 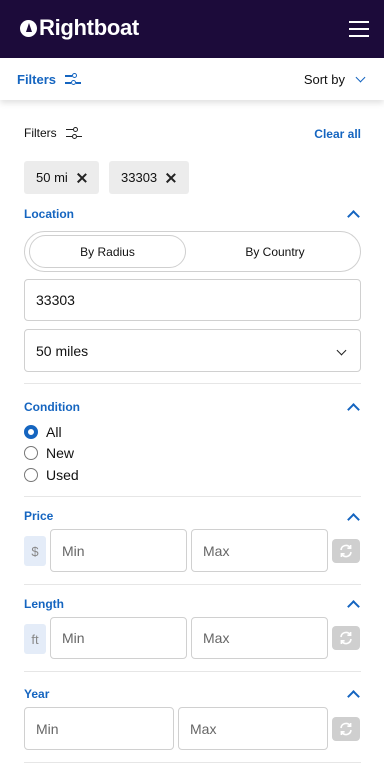 I want to click on year-min-input: Min, so click(x=99, y=728).